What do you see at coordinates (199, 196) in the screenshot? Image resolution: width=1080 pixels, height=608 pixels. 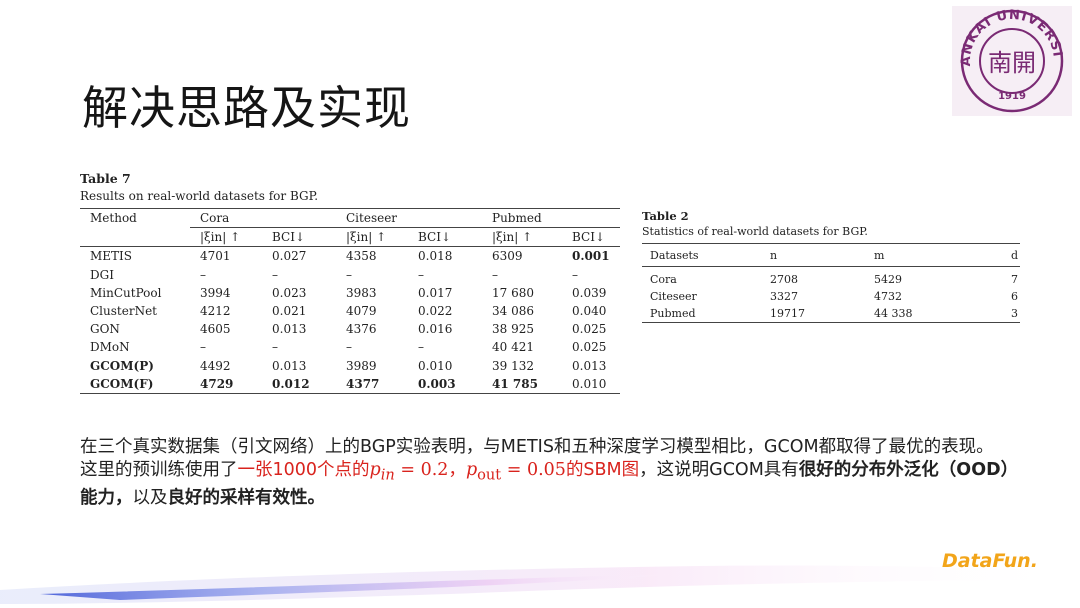 I see `table7-caption-text: Results on real-world datasets for BGP.` at bounding box center [199, 196].